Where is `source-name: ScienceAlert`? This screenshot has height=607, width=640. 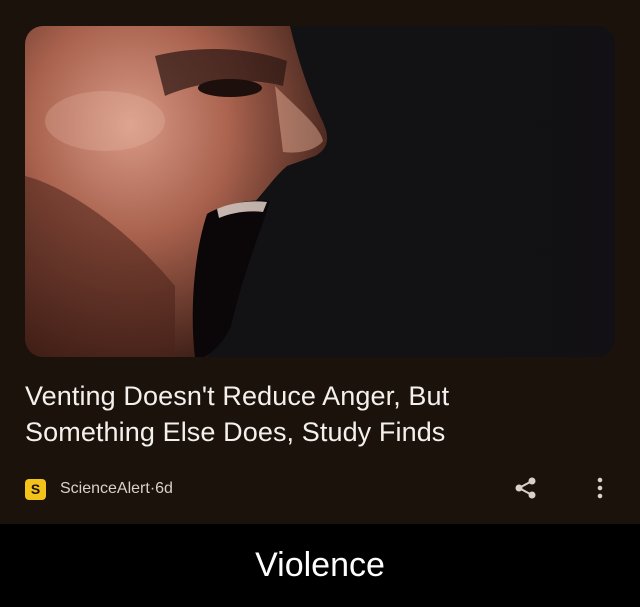
source-name: ScienceAlert is located at coordinates (105, 488).